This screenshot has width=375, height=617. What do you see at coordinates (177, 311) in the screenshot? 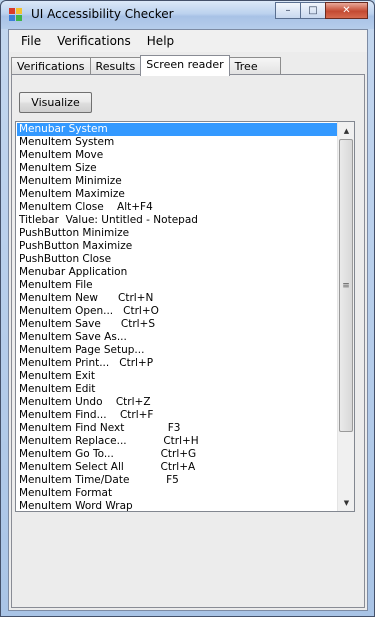
I see `list-item: MenuItem Open... Ctrl+O` at bounding box center [177, 311].